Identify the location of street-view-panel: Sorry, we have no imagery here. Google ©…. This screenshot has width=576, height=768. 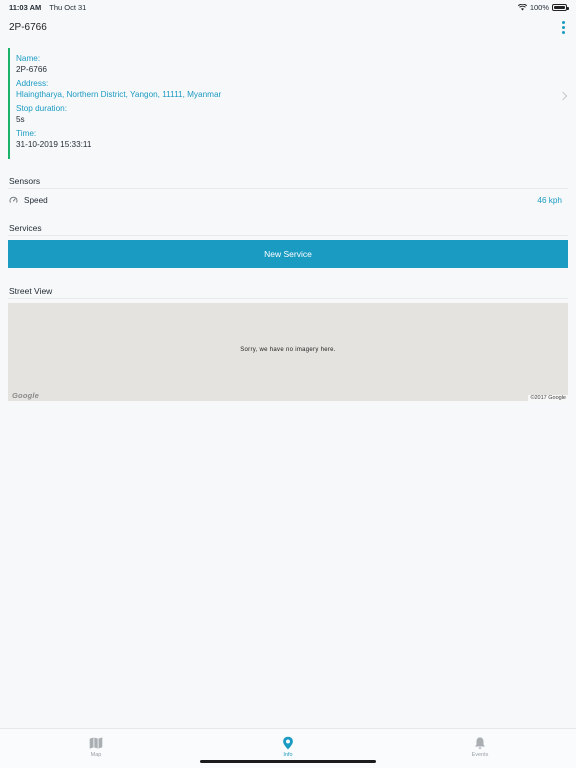
(288, 352).